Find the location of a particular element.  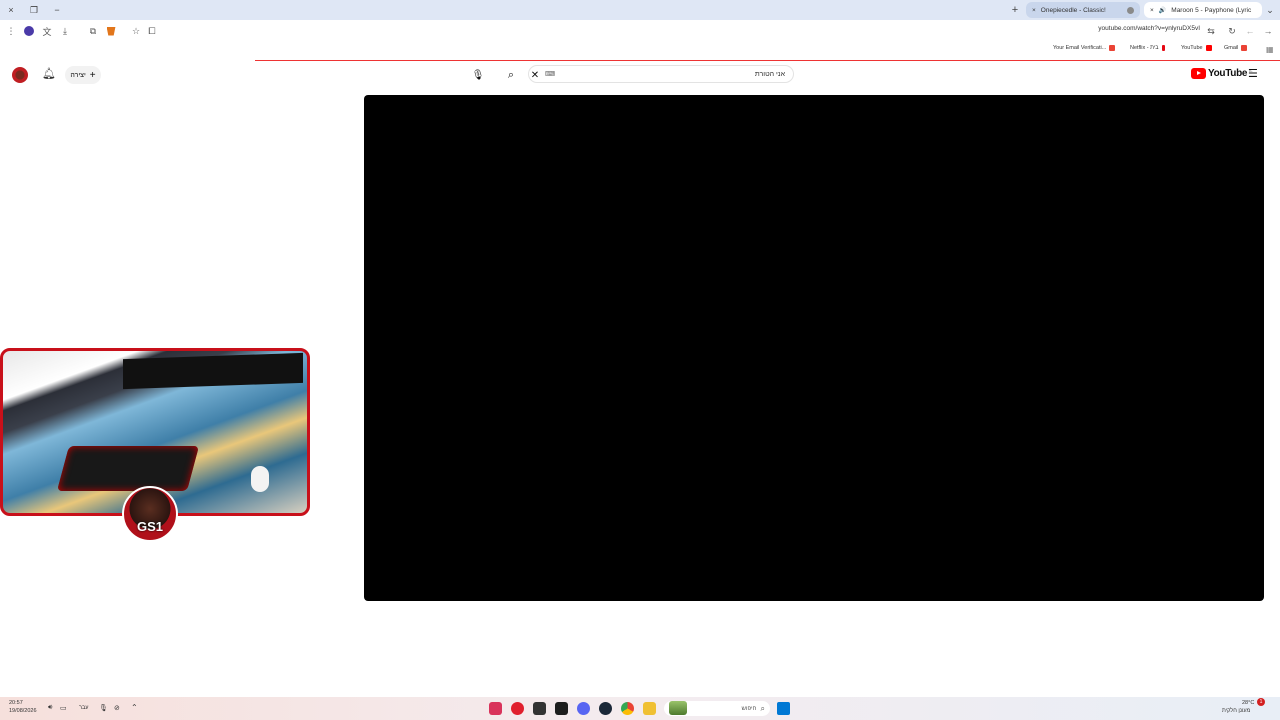

streamer-logo-badge: GS1 is located at coordinates (150, 514).